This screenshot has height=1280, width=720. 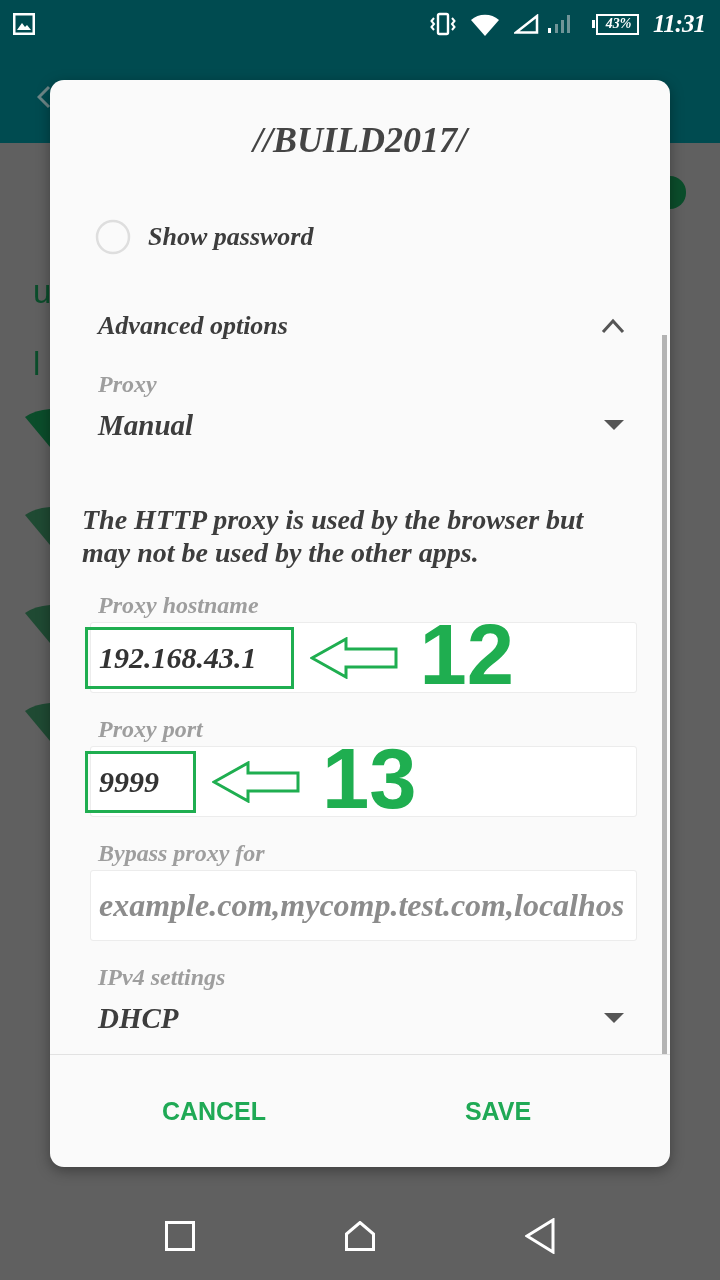 What do you see at coordinates (616, 24) in the screenshot?
I see `battery-indicator: 43%` at bounding box center [616, 24].